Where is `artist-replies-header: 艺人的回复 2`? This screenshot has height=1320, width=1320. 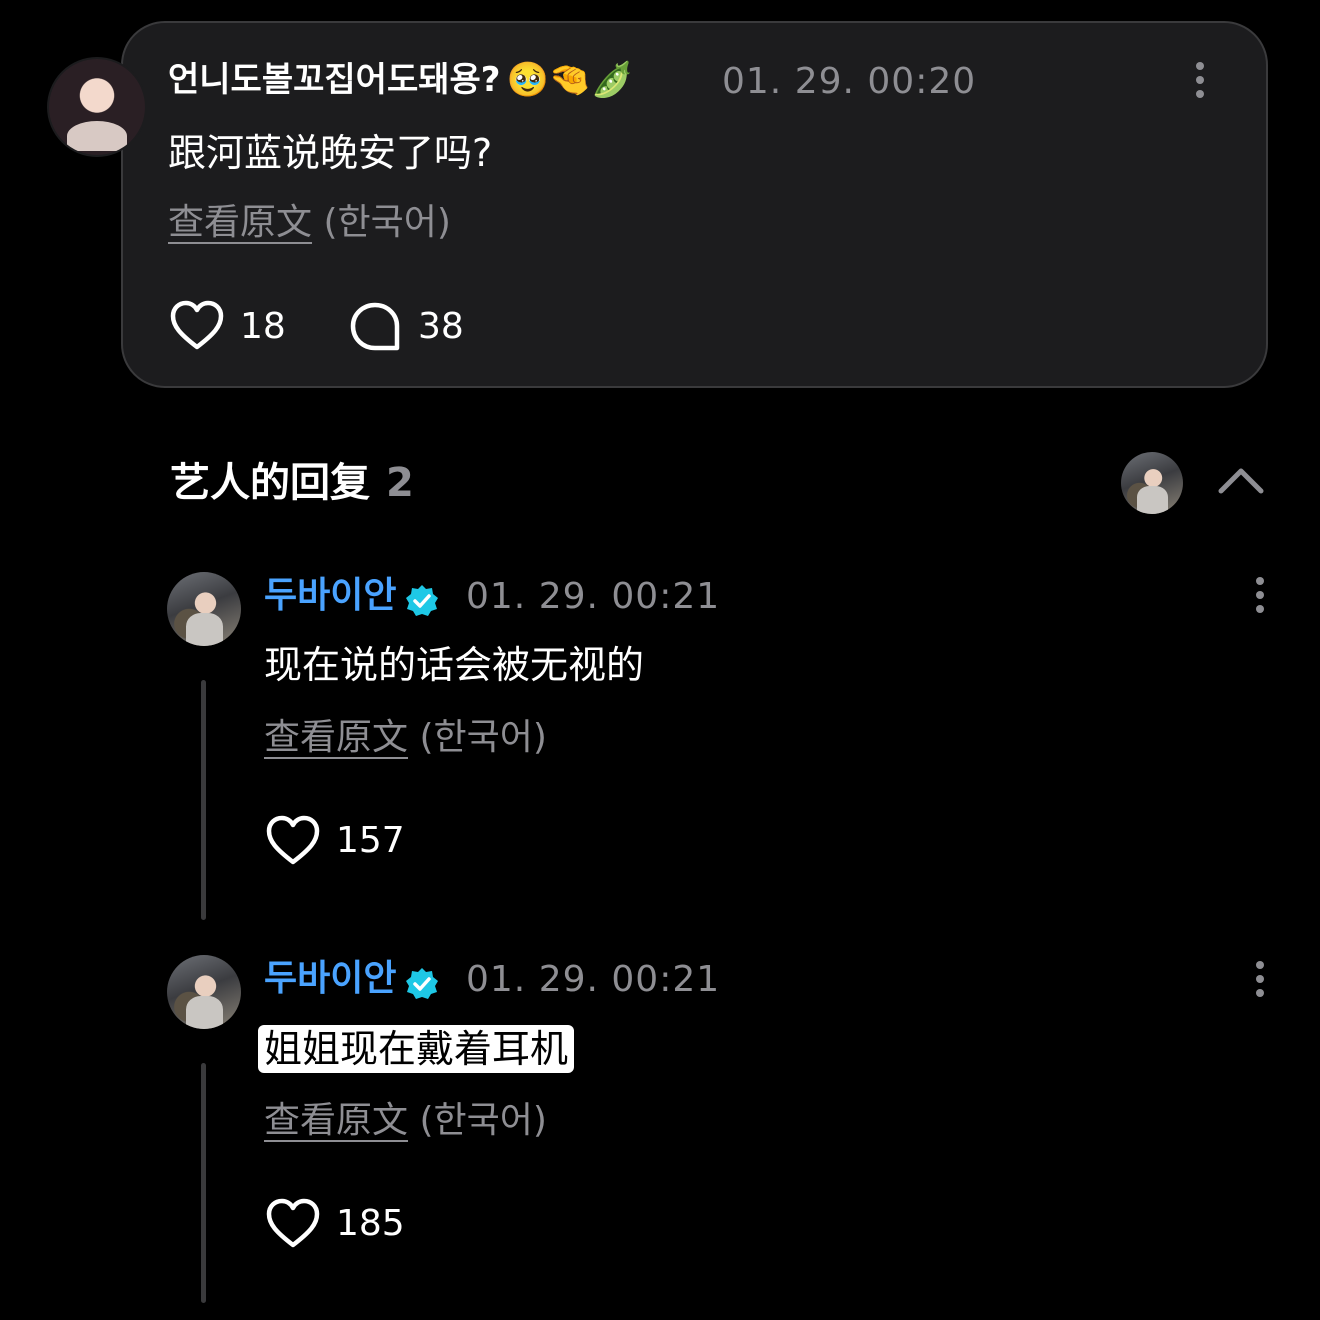
artist-replies-header: 艺人的回复 2 is located at coordinates (292, 483).